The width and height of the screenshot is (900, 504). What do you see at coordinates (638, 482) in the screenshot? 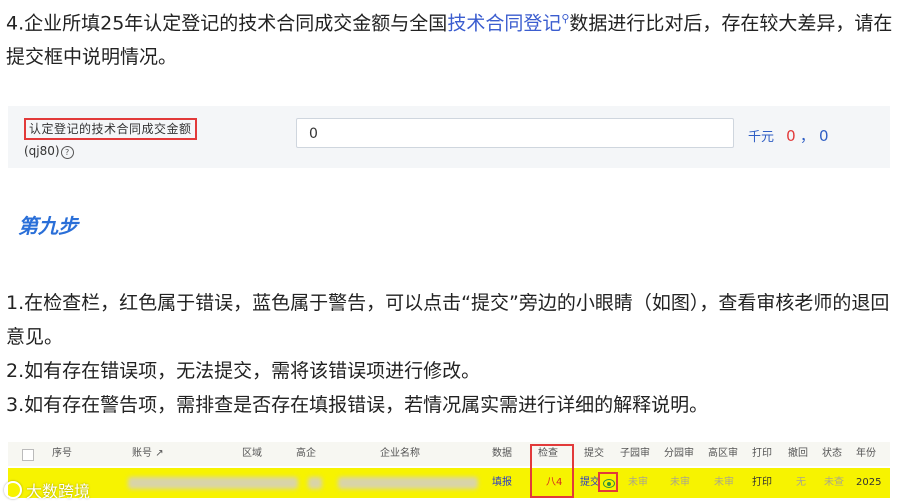
I see `row-sub-review: 未审` at bounding box center [638, 482].